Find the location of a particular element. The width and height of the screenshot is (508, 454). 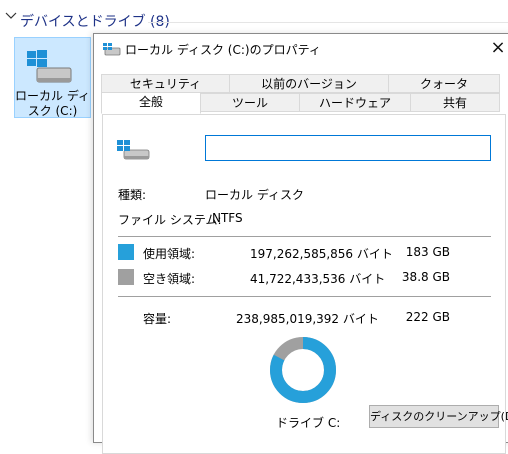

dialog-title: ローカル ディスク (C:)のプロパティ is located at coordinates (223, 50).